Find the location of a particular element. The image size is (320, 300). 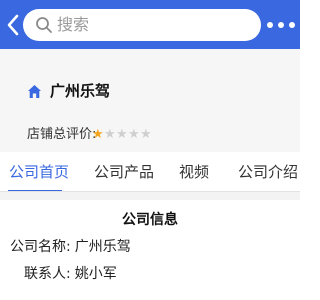

rating-label: 店铺总评价: is located at coordinates (62, 134).